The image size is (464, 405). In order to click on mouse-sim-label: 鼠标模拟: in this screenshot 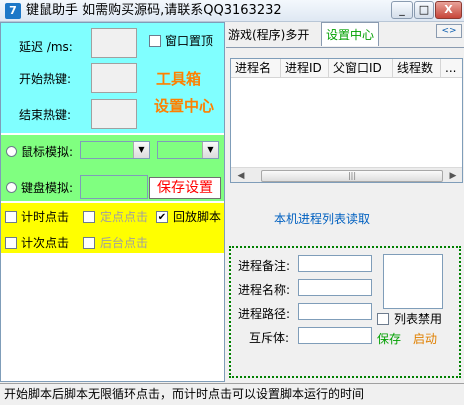, I will do `click(47, 152)`.